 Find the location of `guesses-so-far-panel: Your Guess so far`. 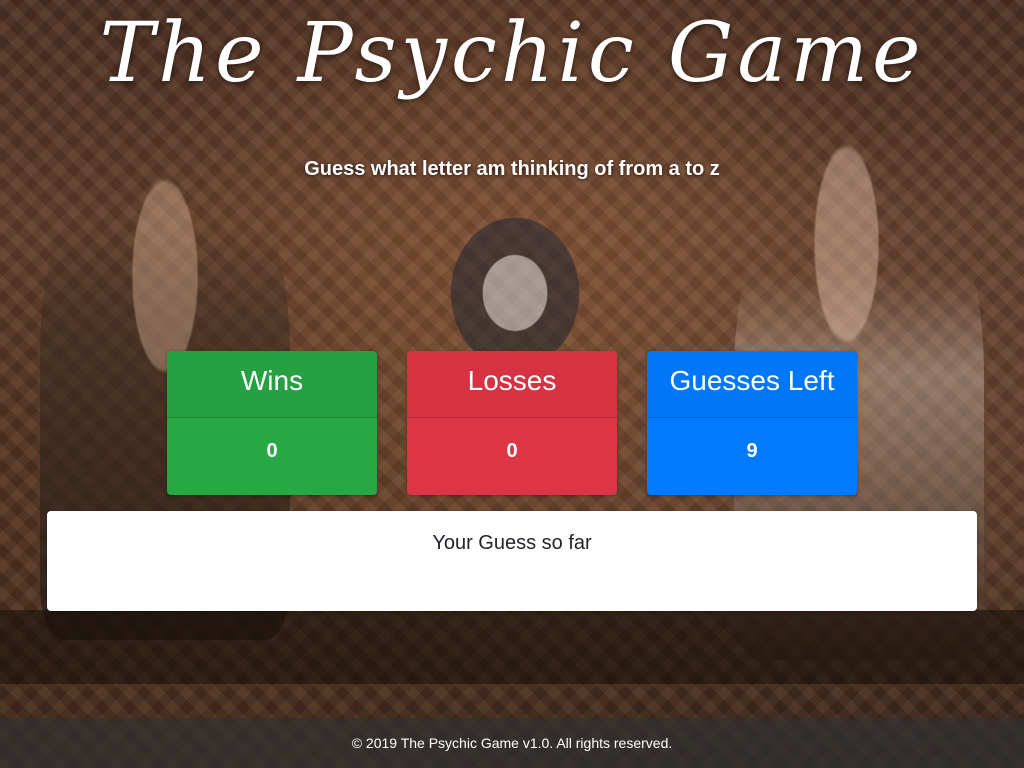

guesses-so-far-panel: Your Guess so far is located at coordinates (512, 561).